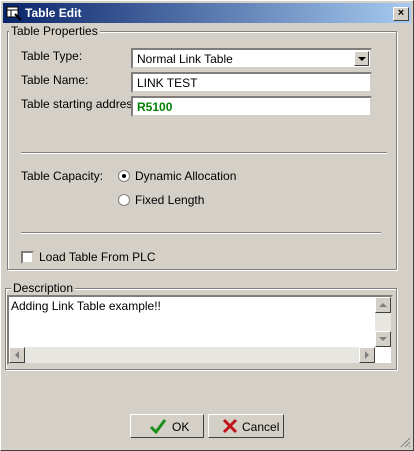 The height and width of the screenshot is (451, 414). I want to click on scroll-left-button, so click(17, 355).